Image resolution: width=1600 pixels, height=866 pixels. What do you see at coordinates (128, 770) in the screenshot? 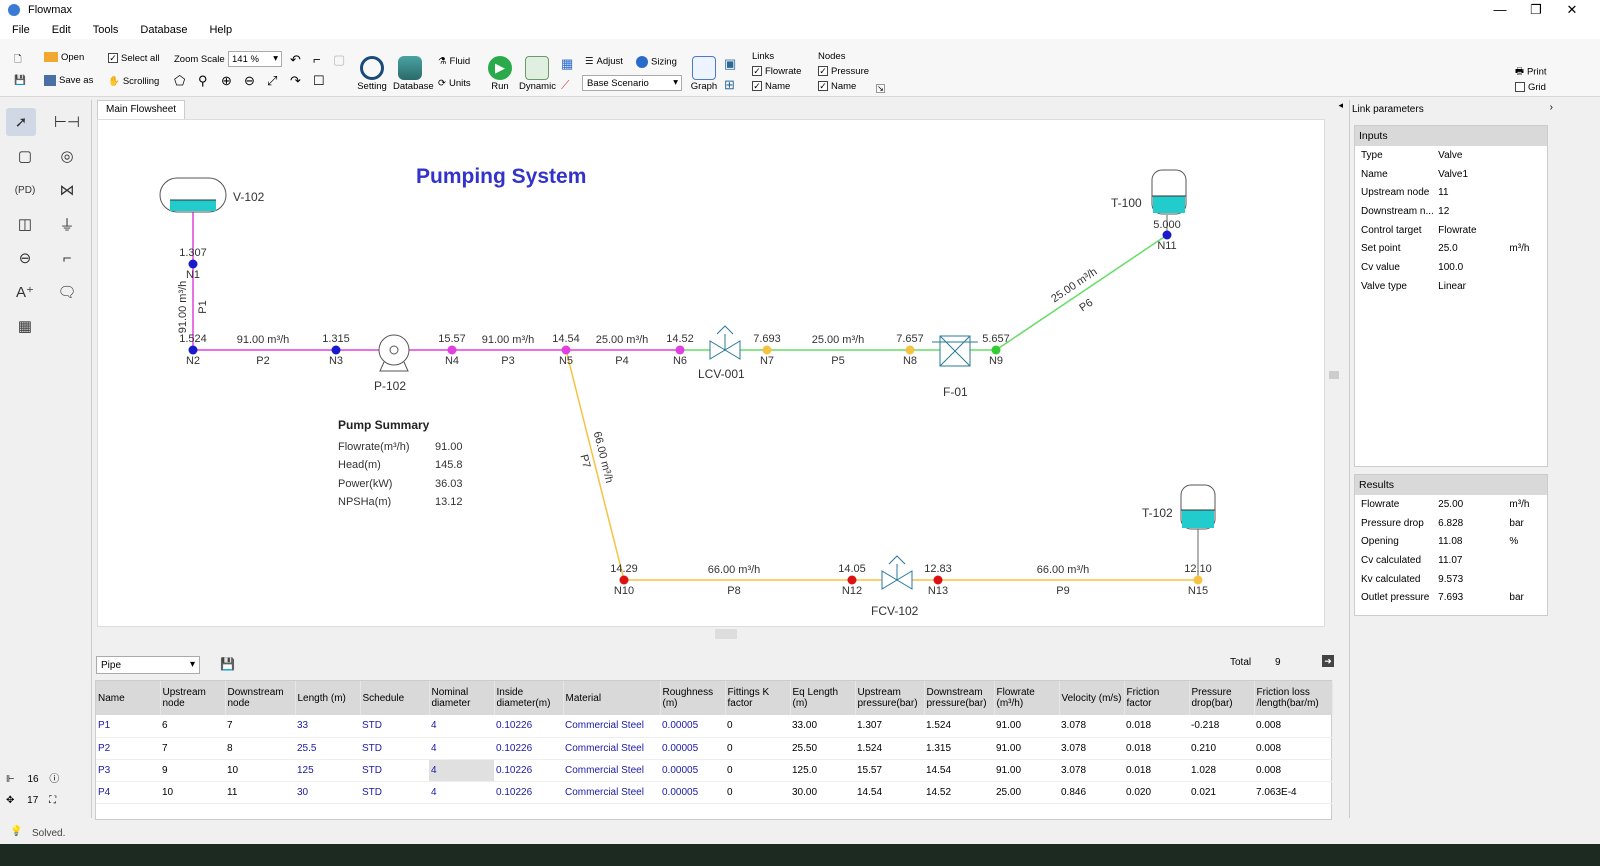
I see `table-cell: P3` at bounding box center [128, 770].